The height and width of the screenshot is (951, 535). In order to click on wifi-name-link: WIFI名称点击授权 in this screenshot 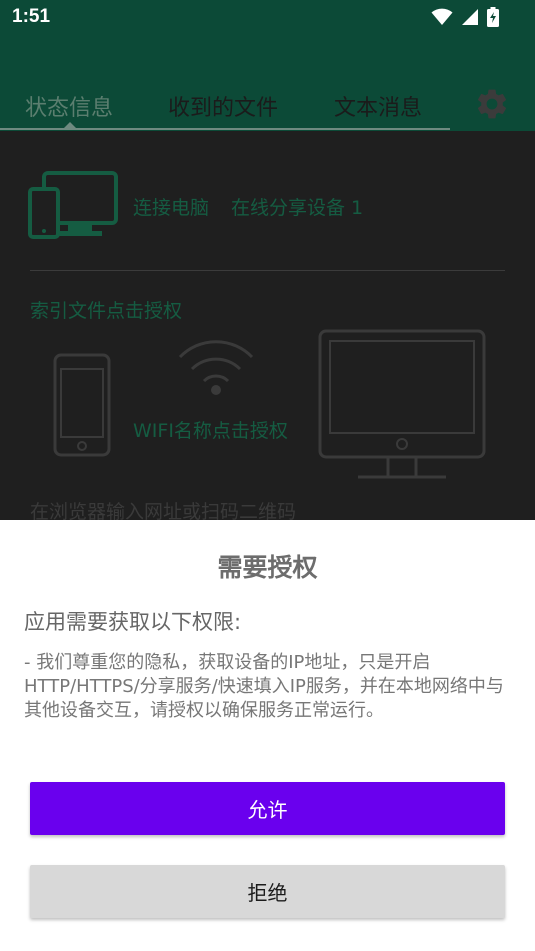, I will do `click(213, 431)`.